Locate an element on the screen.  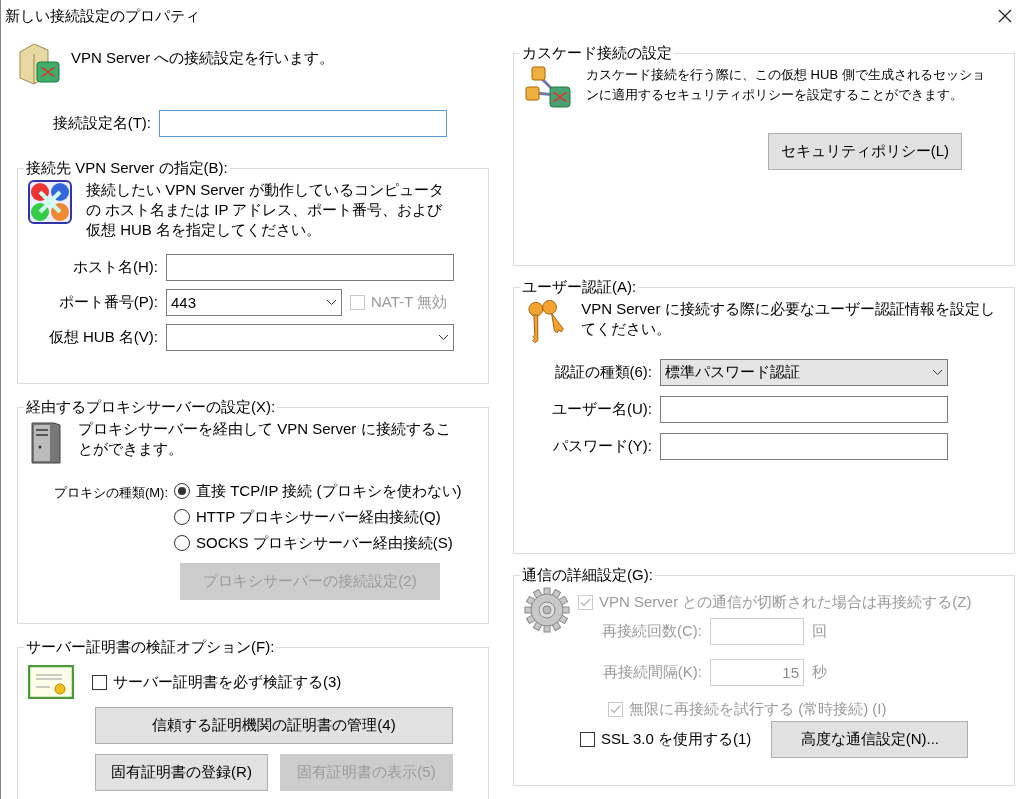
radio-option: SOCKS プロキシサーバー経由接続(S) is located at coordinates (326, 543).